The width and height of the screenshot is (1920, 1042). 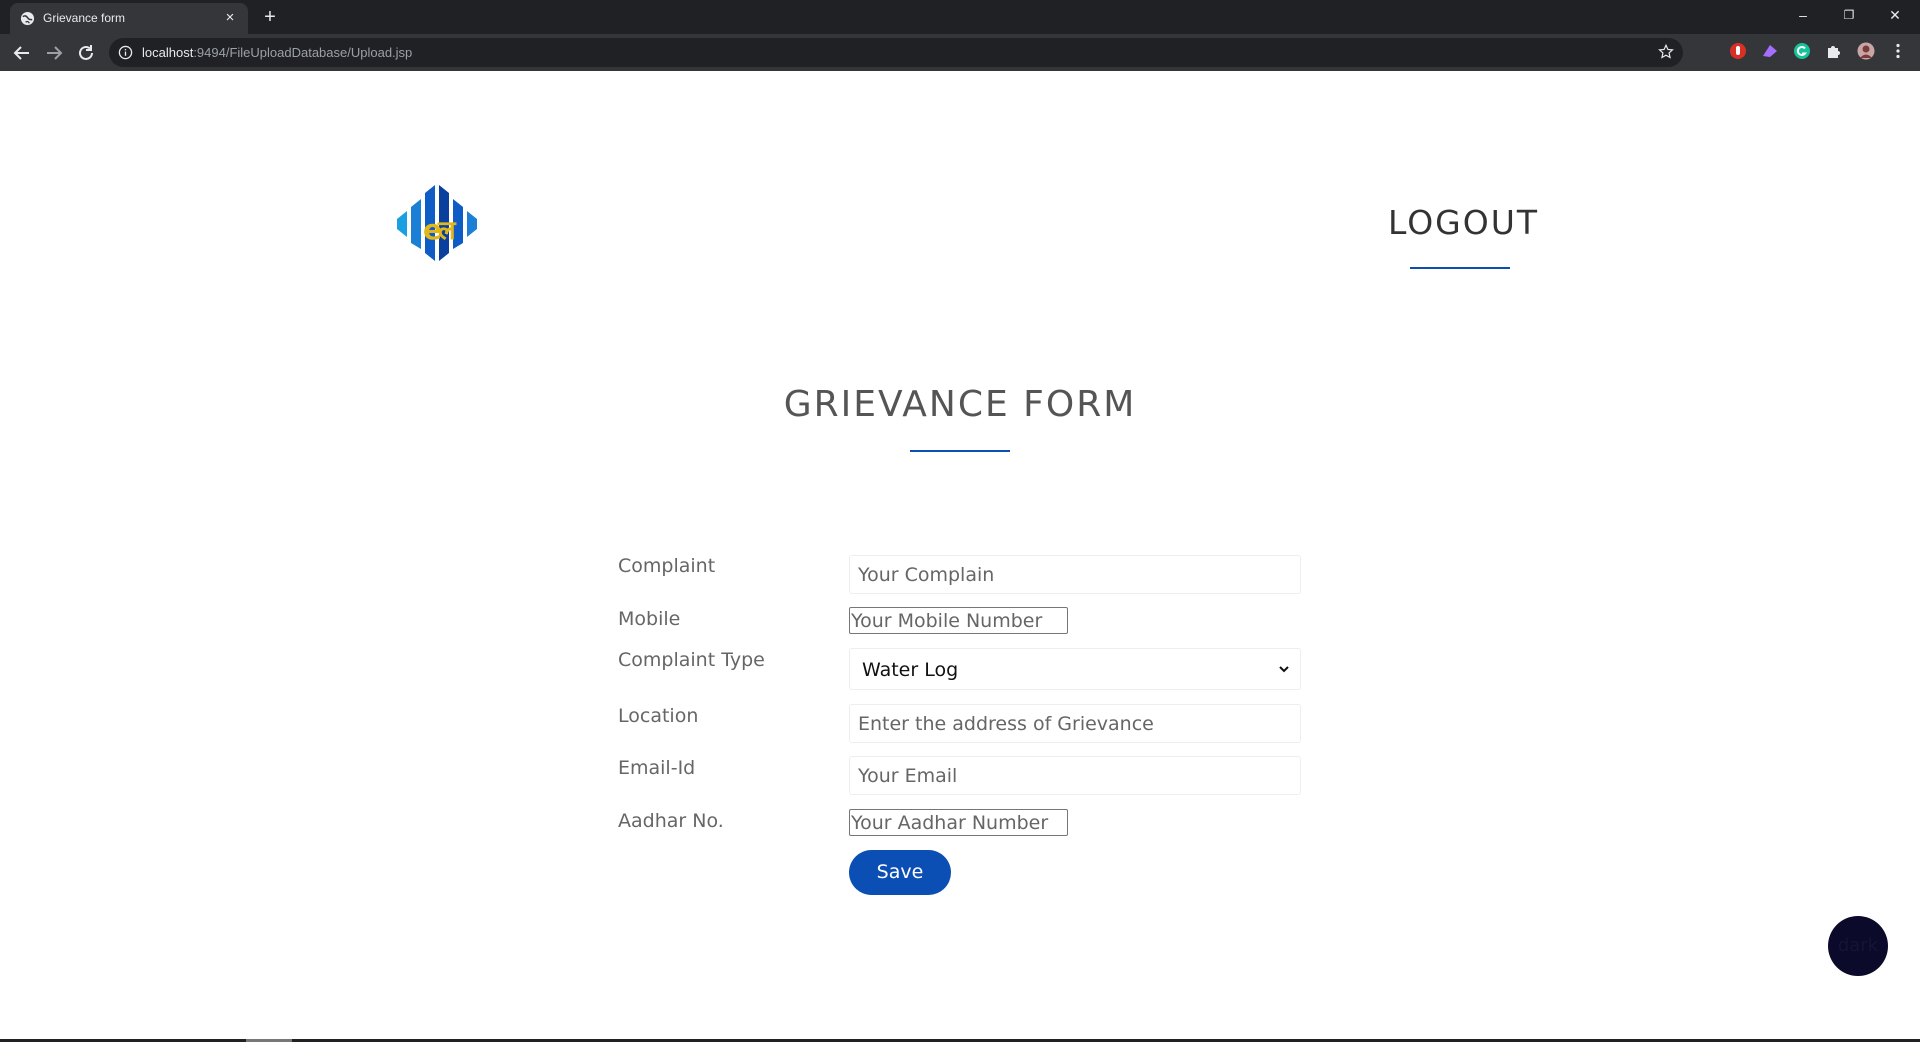 I want to click on profile-avatar, so click(x=1866, y=51).